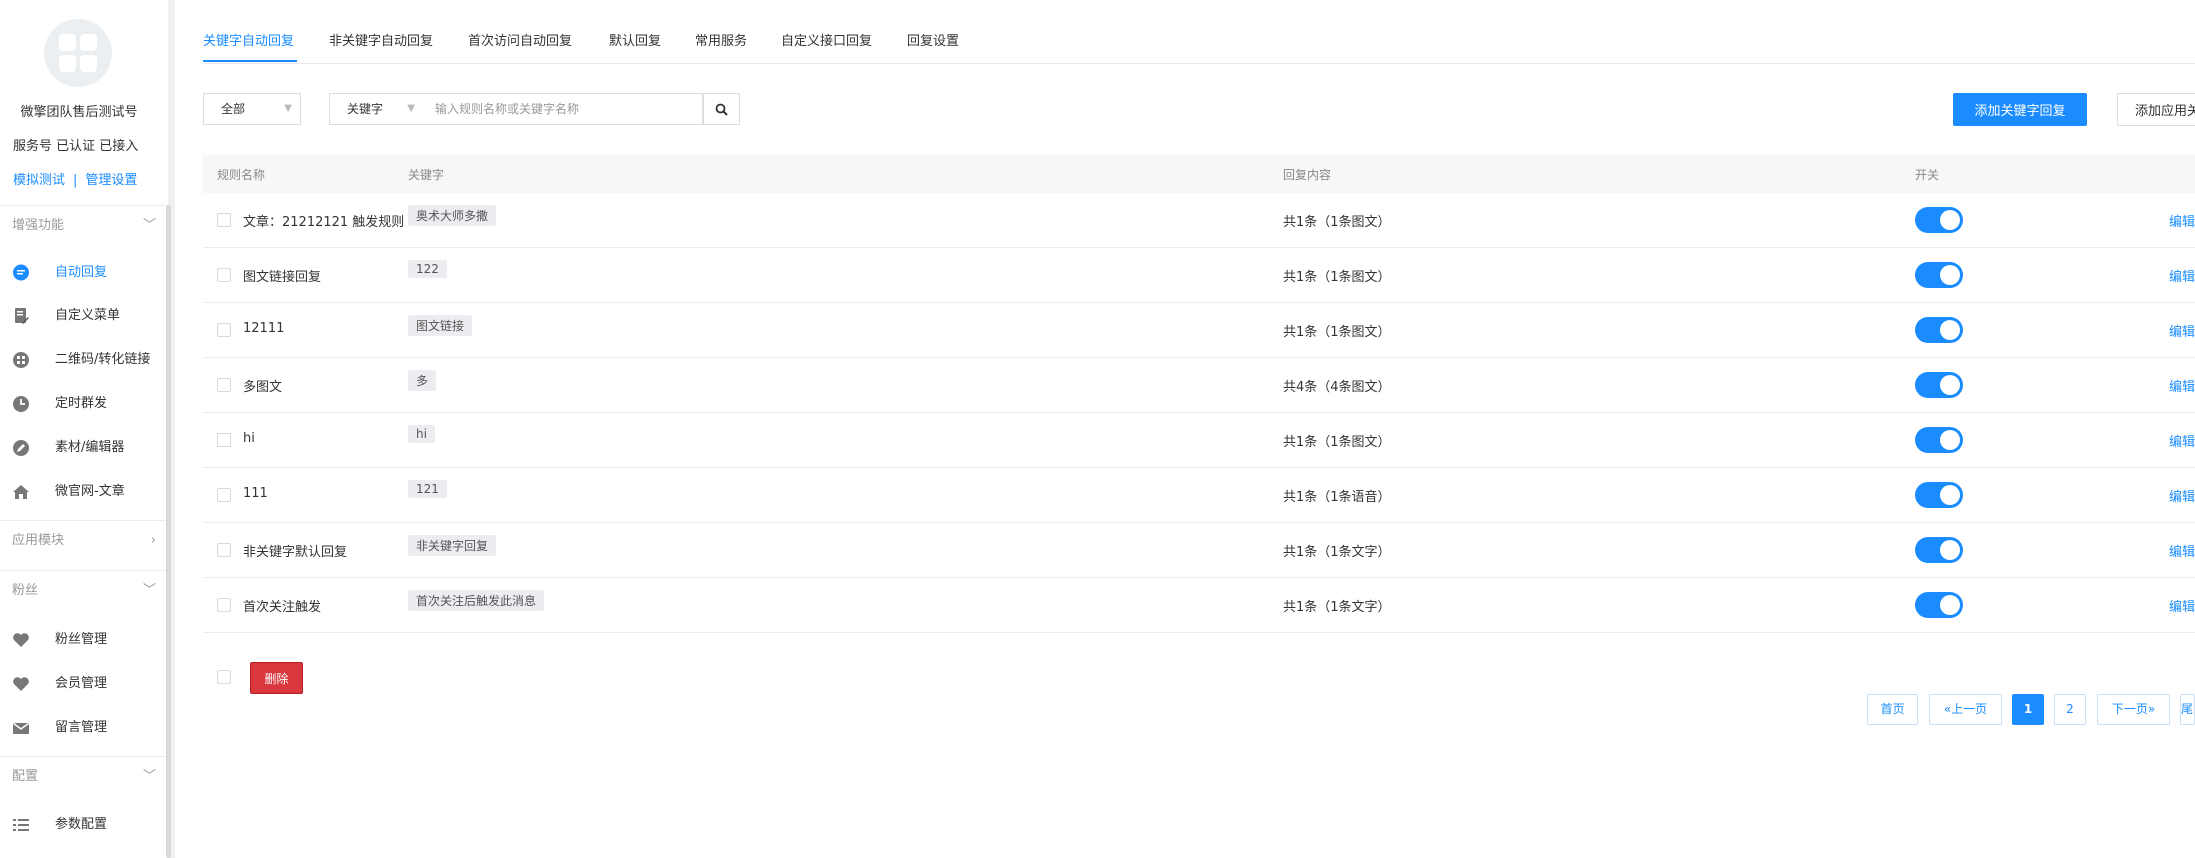 The height and width of the screenshot is (858, 2195). I want to click on pagination-page-1: 1, so click(2028, 709).